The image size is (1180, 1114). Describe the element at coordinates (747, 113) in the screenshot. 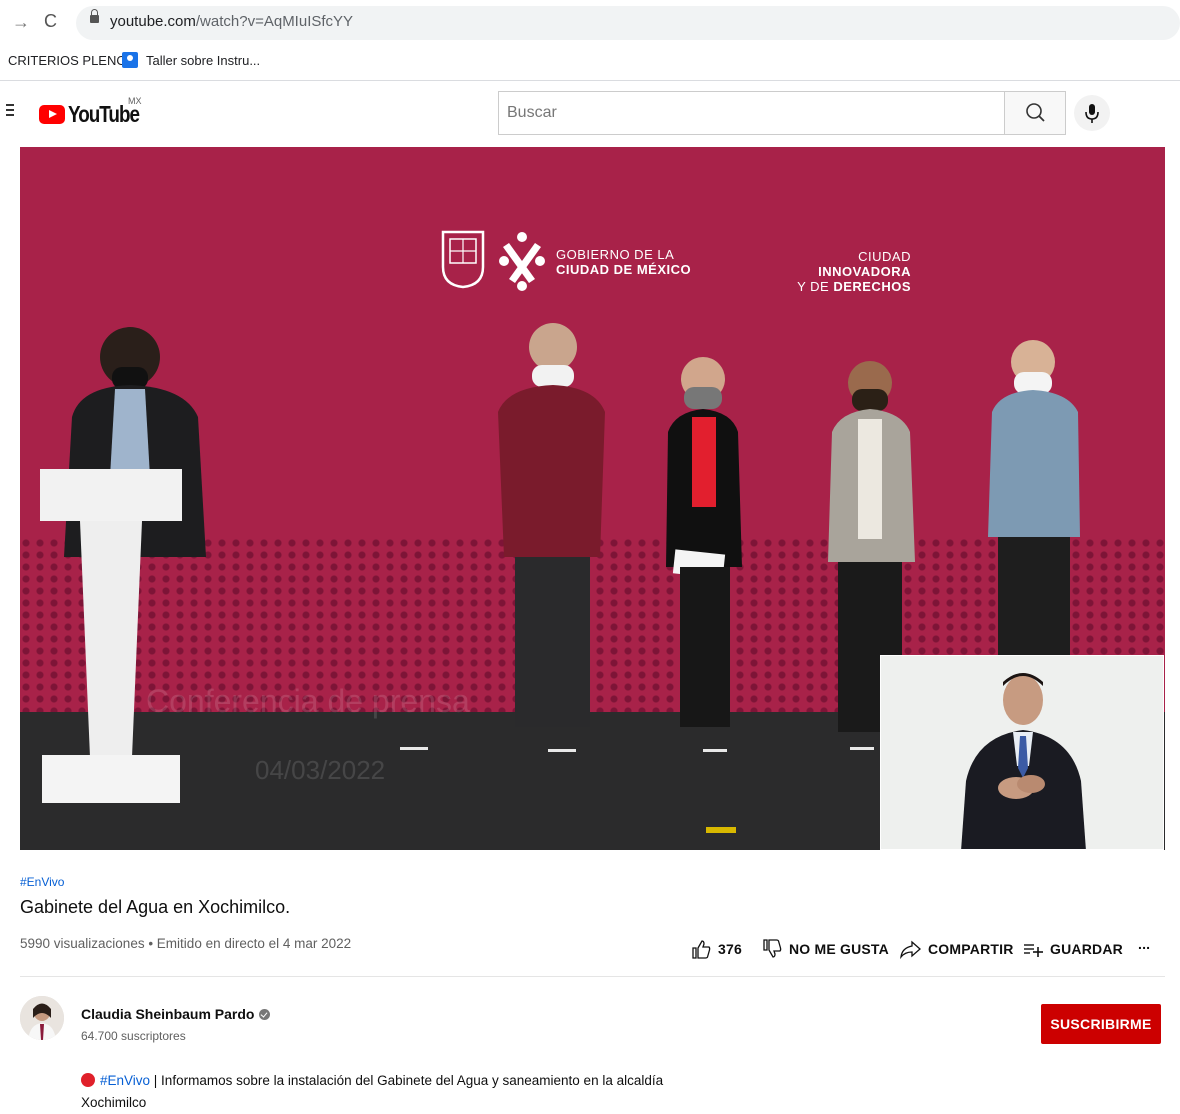

I see `search-input` at that location.